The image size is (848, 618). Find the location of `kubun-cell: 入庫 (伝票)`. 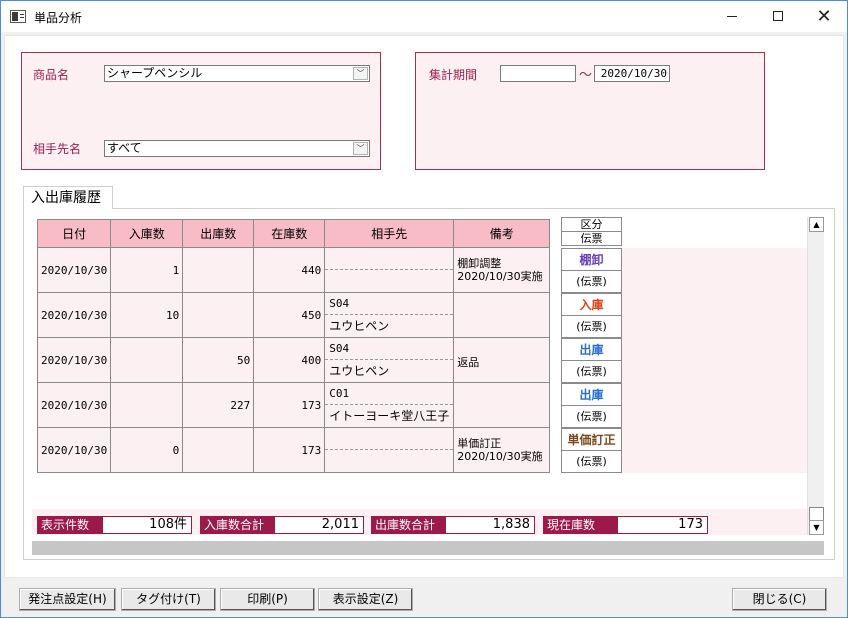

kubun-cell: 入庫 (伝票) is located at coordinates (591, 315).